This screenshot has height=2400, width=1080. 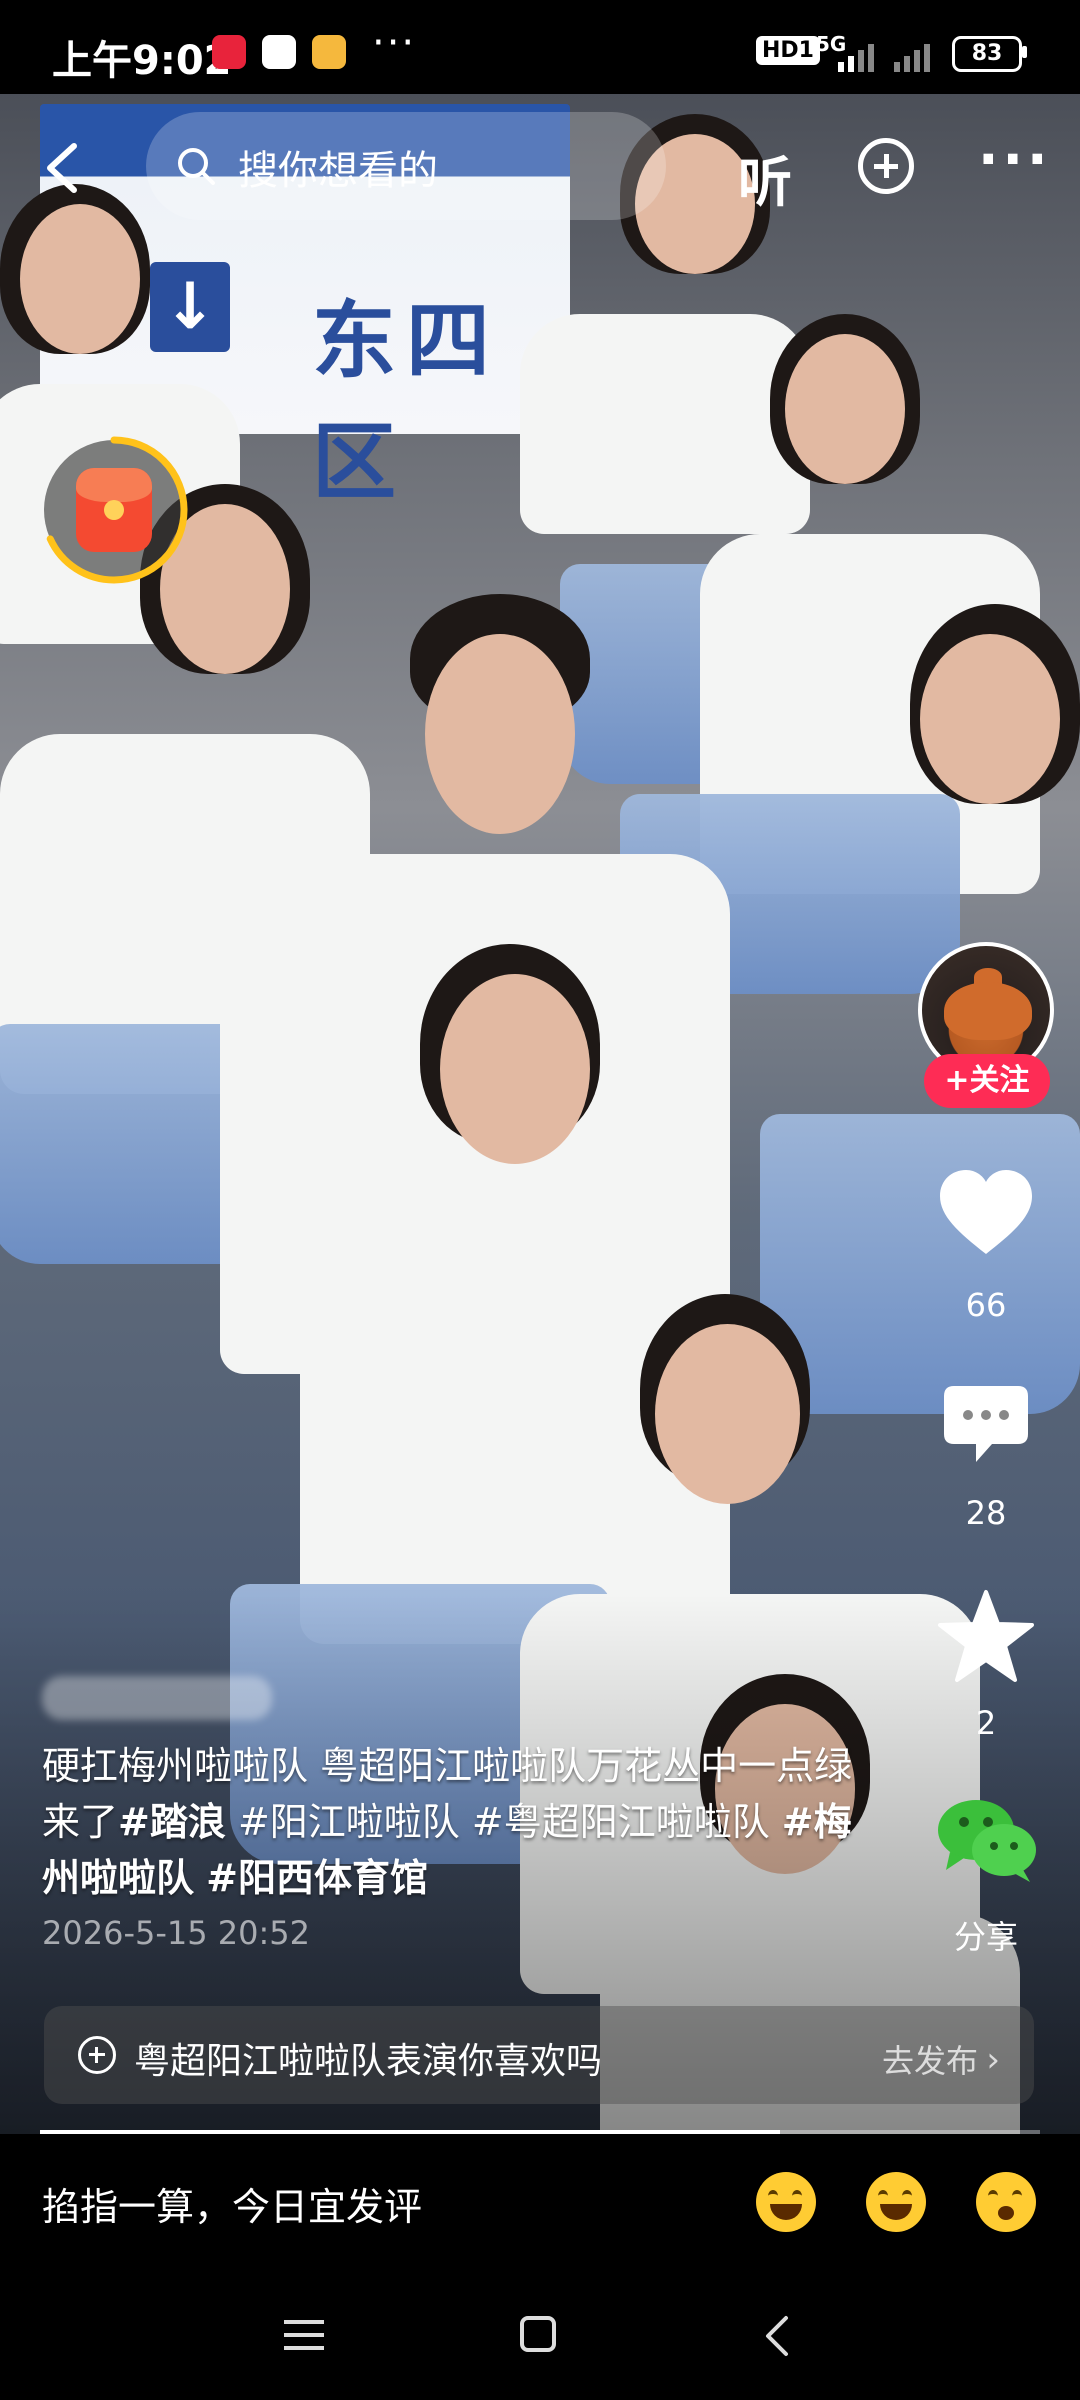 I want to click on red-packet-flap, so click(x=114, y=485).